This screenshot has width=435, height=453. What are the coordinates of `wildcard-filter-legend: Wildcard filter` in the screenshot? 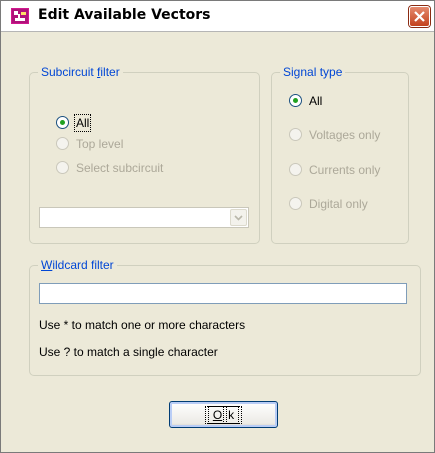 It's located at (77, 265).